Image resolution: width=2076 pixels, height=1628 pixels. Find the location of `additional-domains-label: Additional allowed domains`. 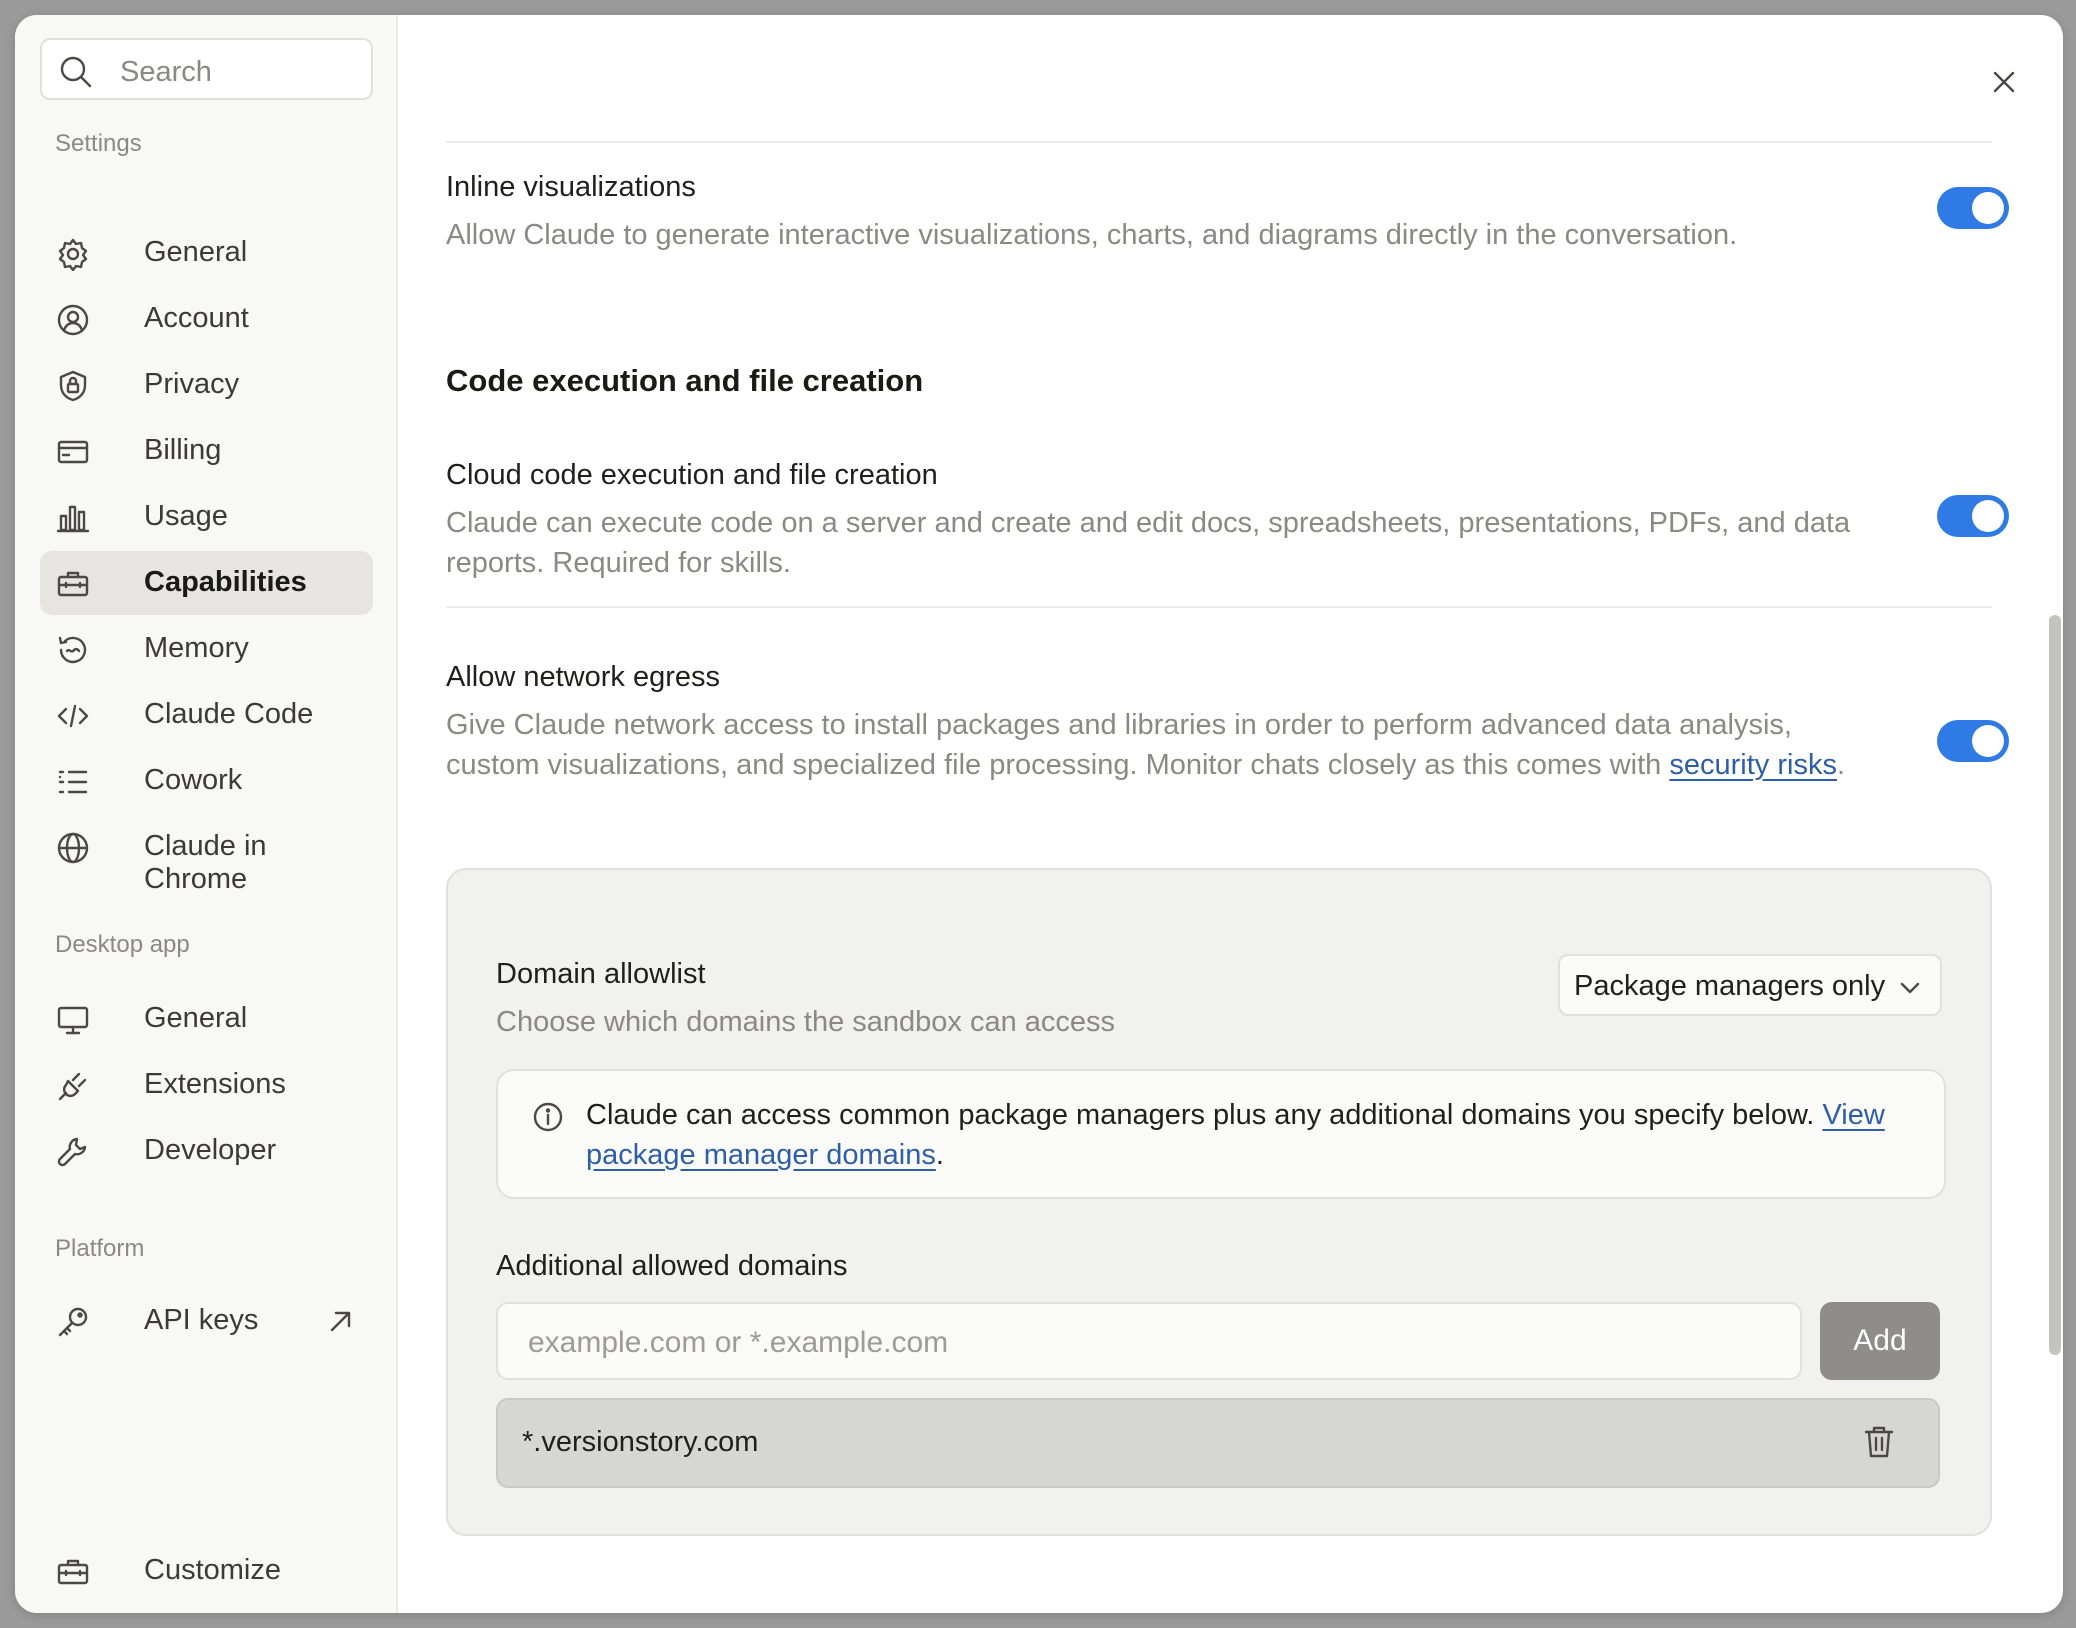

additional-domains-label: Additional allowed domains is located at coordinates (672, 1266).